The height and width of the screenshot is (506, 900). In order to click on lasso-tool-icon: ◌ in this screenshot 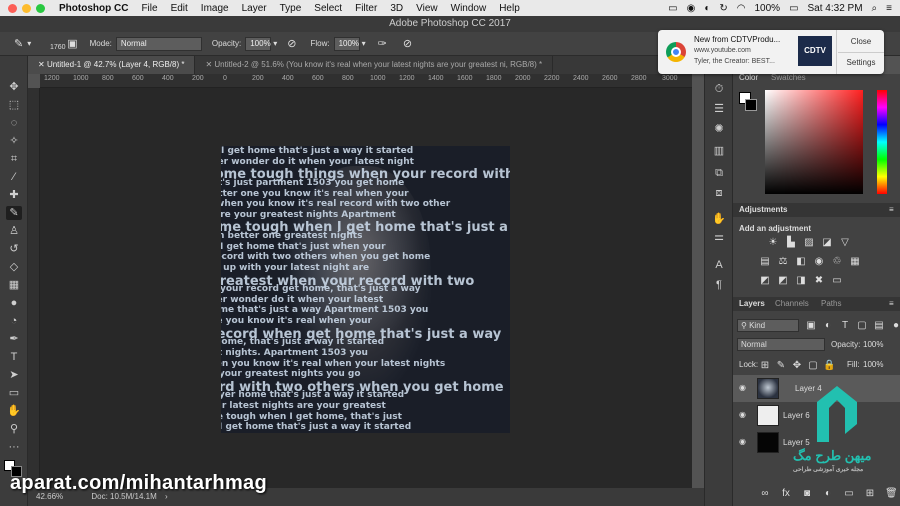, I will do `click(14, 123)`.